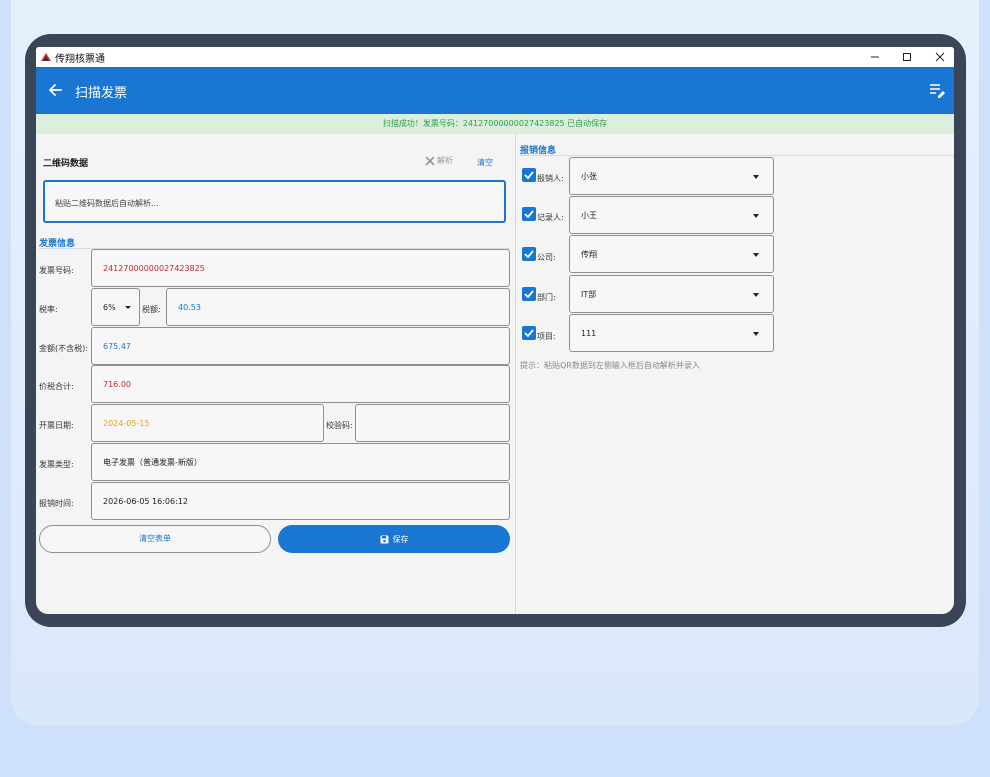 Image resolution: width=990 pixels, height=777 pixels. I want to click on reimb-section-divider, so click(737, 155).